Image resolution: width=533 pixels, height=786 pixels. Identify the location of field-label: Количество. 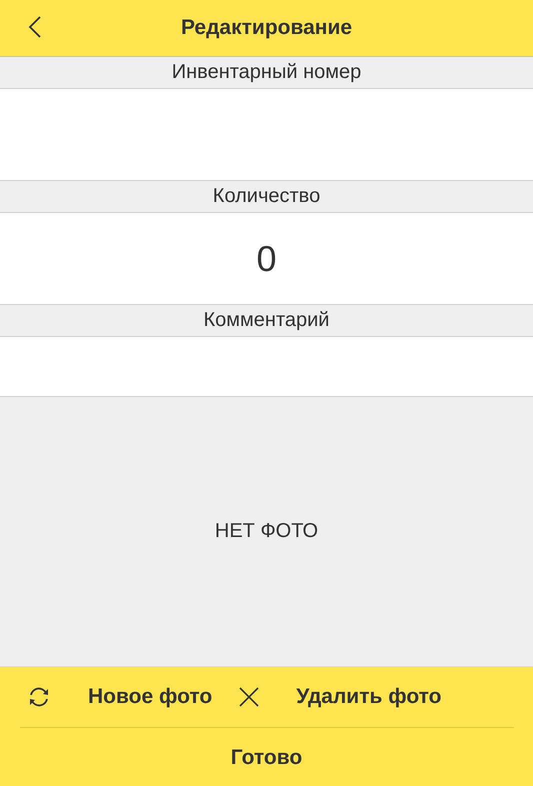
(266, 197).